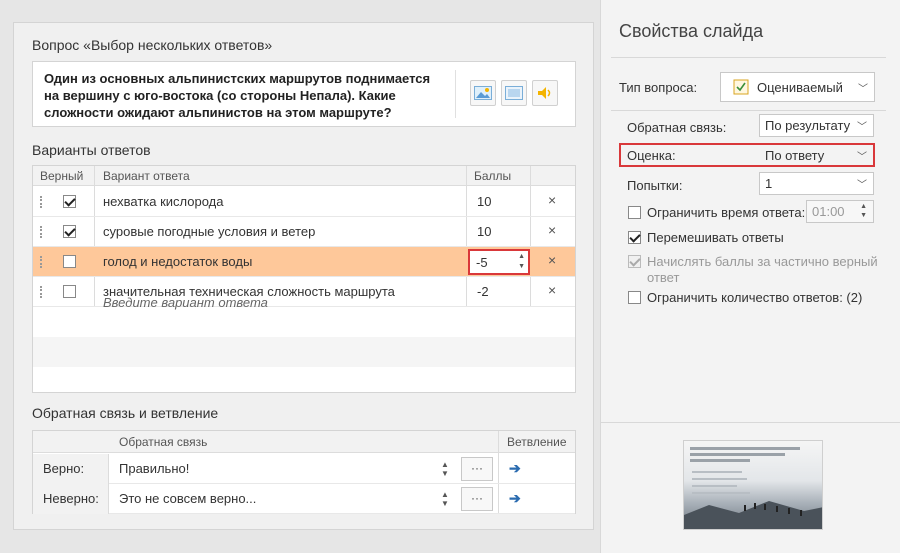 The height and width of the screenshot is (553, 900). Describe the element at coordinates (499, 262) in the screenshot. I see `points-stepper: -5 ▲ ▼` at that location.